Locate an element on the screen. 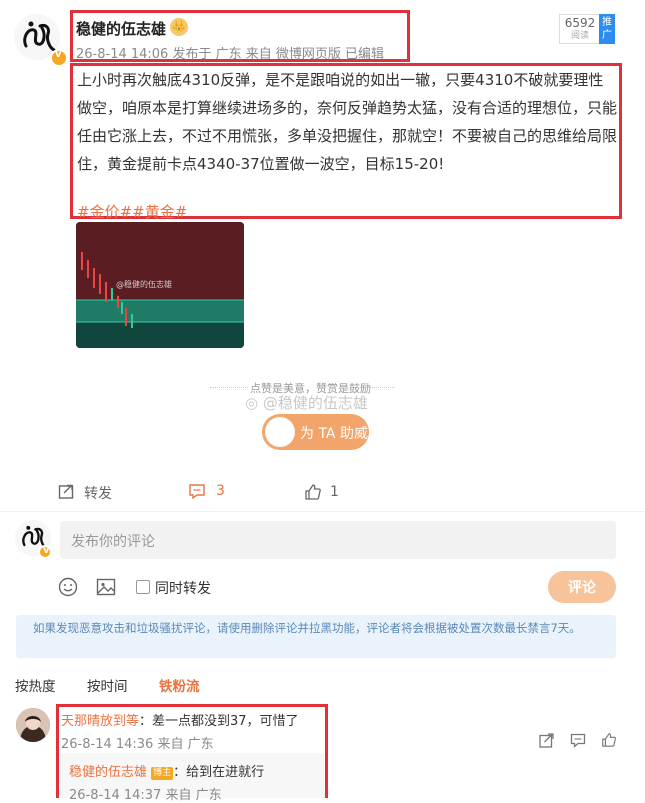 The height and width of the screenshot is (803, 645). section-divider is located at coordinates (322, 511).